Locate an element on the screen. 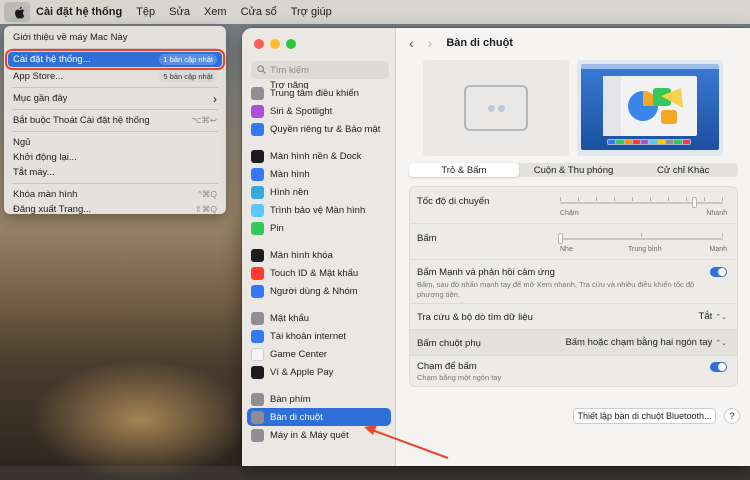  sidebar-item-label: Trình bảo vệ Màn hình is located at coordinates (318, 210).